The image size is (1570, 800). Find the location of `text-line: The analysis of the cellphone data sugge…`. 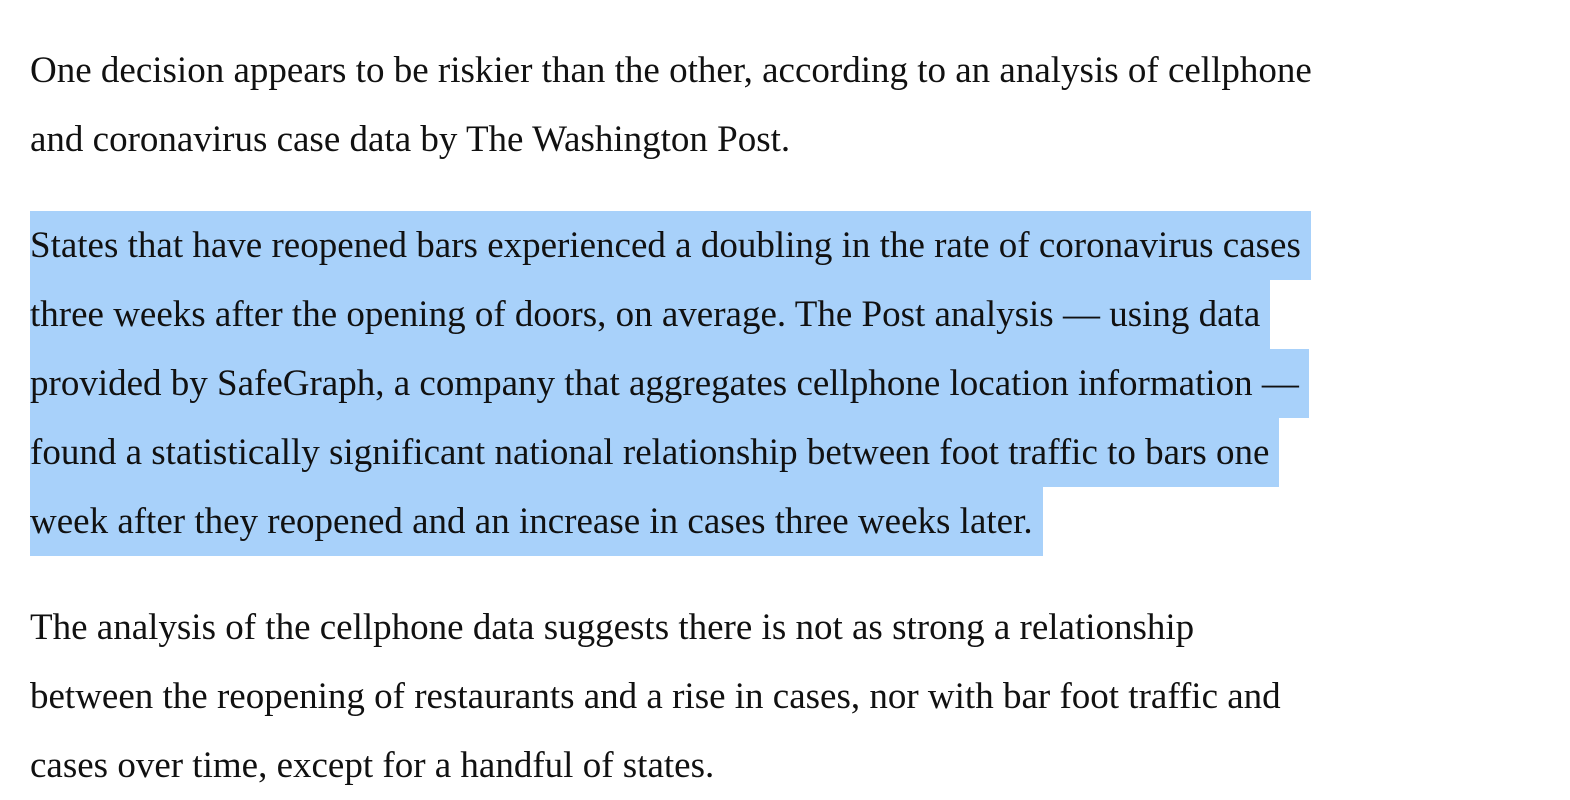

text-line: The analysis of the cellphone data sugge… is located at coordinates (612, 627).